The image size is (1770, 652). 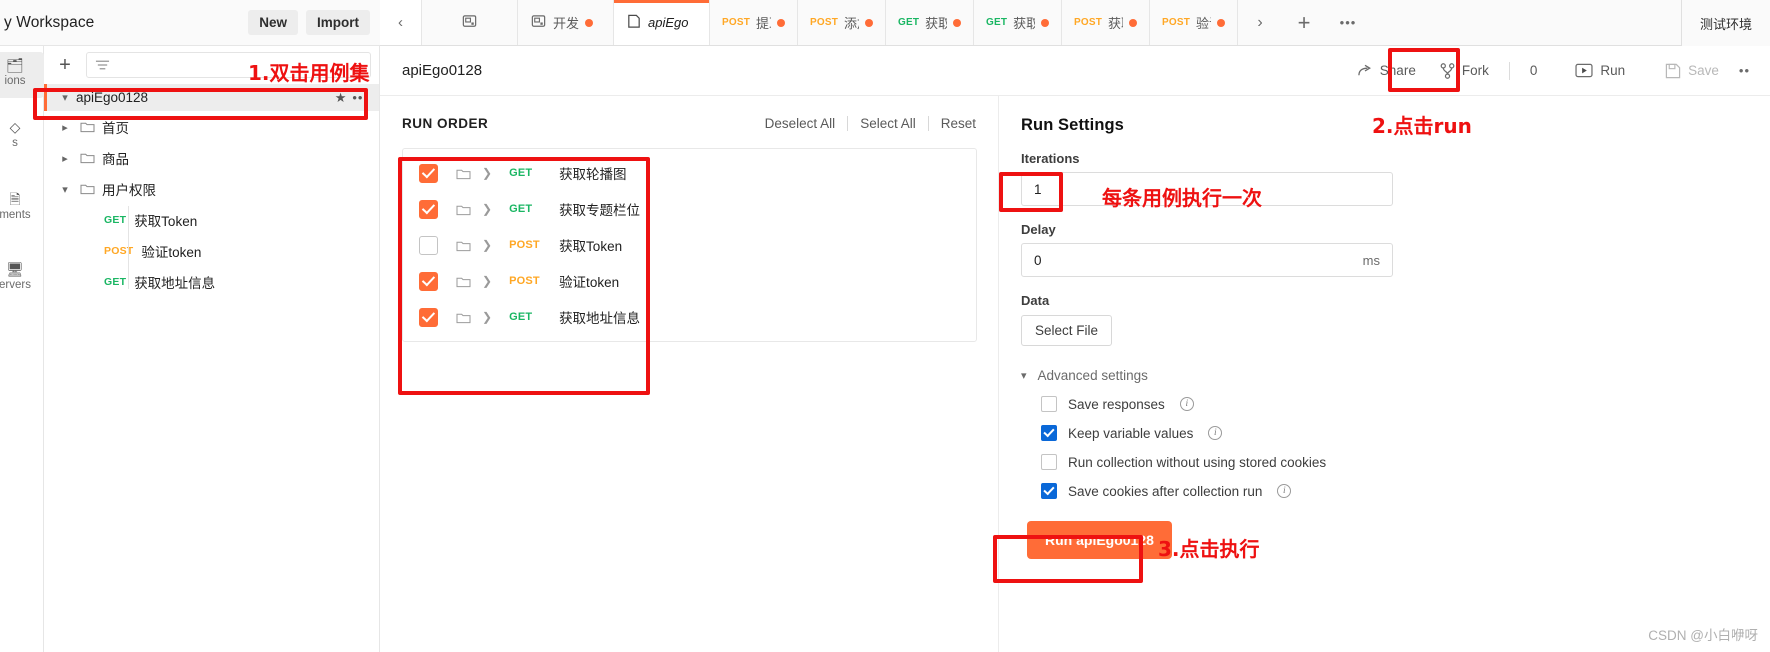 I want to click on run-order-actions: Deselect All Select All Reset, so click(x=864, y=123).